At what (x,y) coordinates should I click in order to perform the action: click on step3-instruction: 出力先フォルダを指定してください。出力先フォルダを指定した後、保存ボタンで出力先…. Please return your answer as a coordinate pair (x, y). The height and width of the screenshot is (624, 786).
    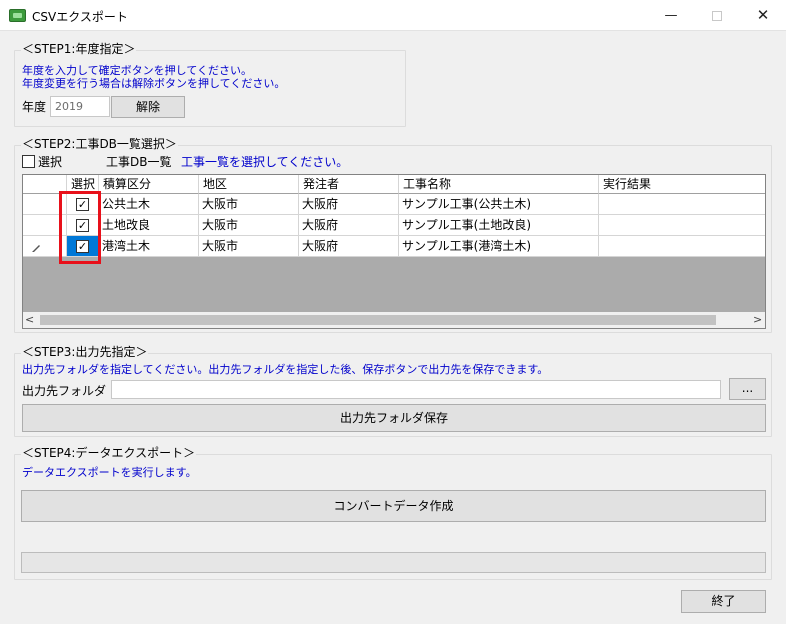
    Looking at the image, I should click on (285, 369).